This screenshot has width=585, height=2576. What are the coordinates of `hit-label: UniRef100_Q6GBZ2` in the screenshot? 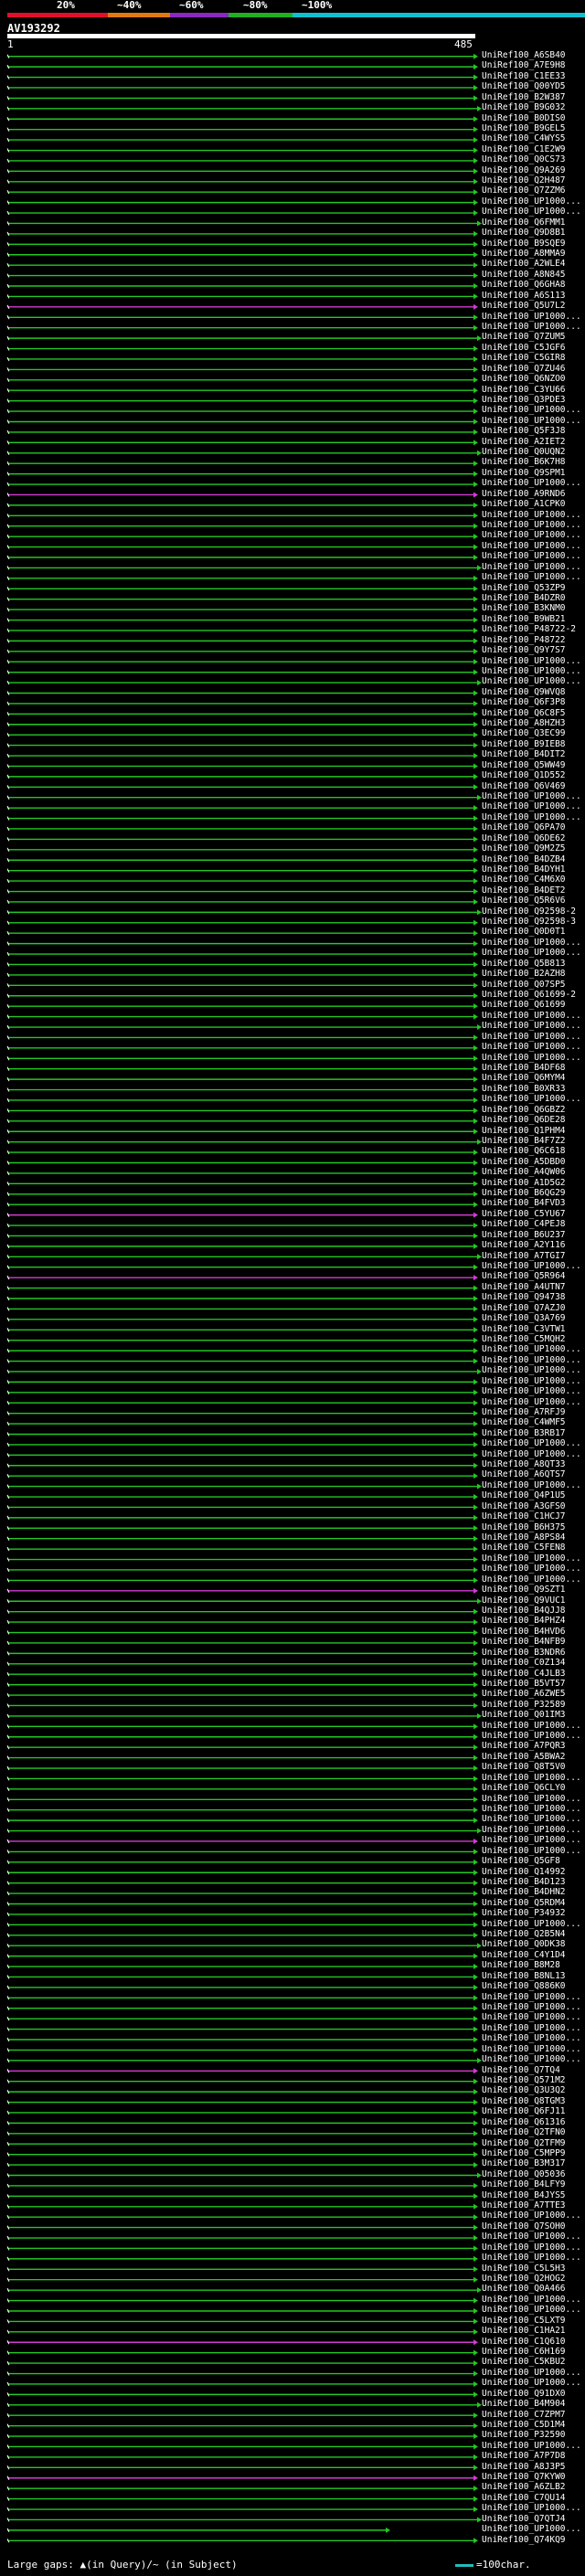 It's located at (524, 1110).